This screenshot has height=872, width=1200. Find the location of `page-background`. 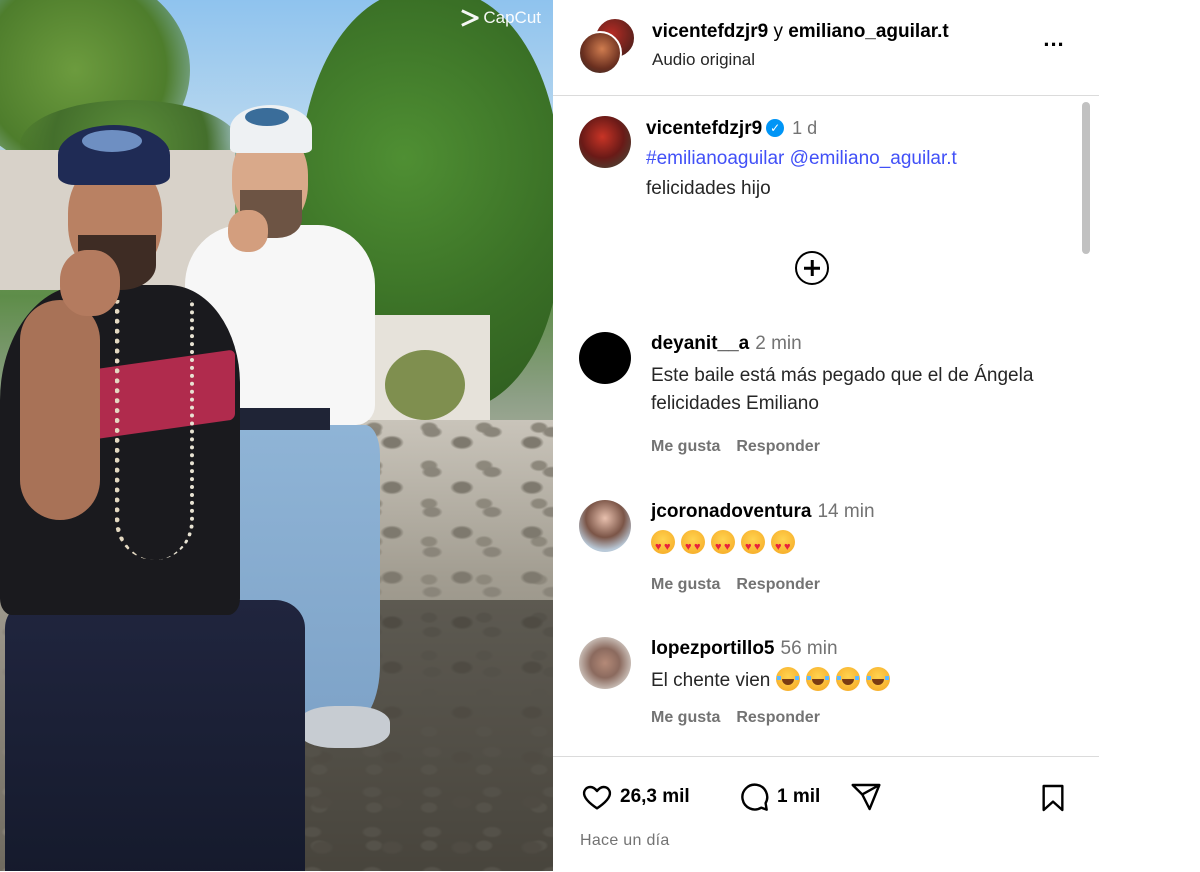

page-background is located at coordinates (1149, 435).